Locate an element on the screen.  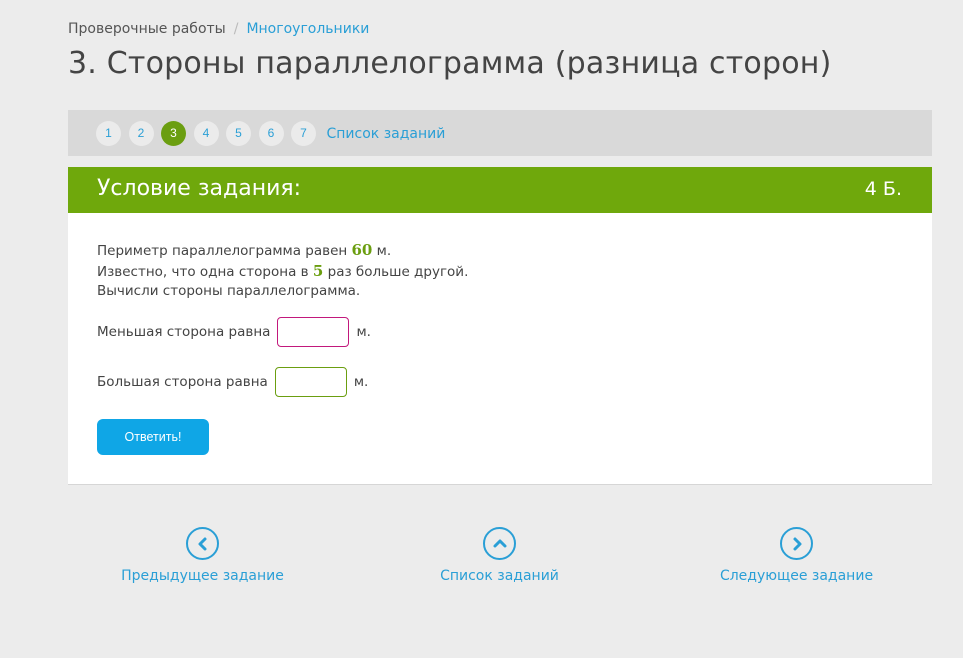
task-card-header: Условие задания: 4 Б. is located at coordinates (500, 190).